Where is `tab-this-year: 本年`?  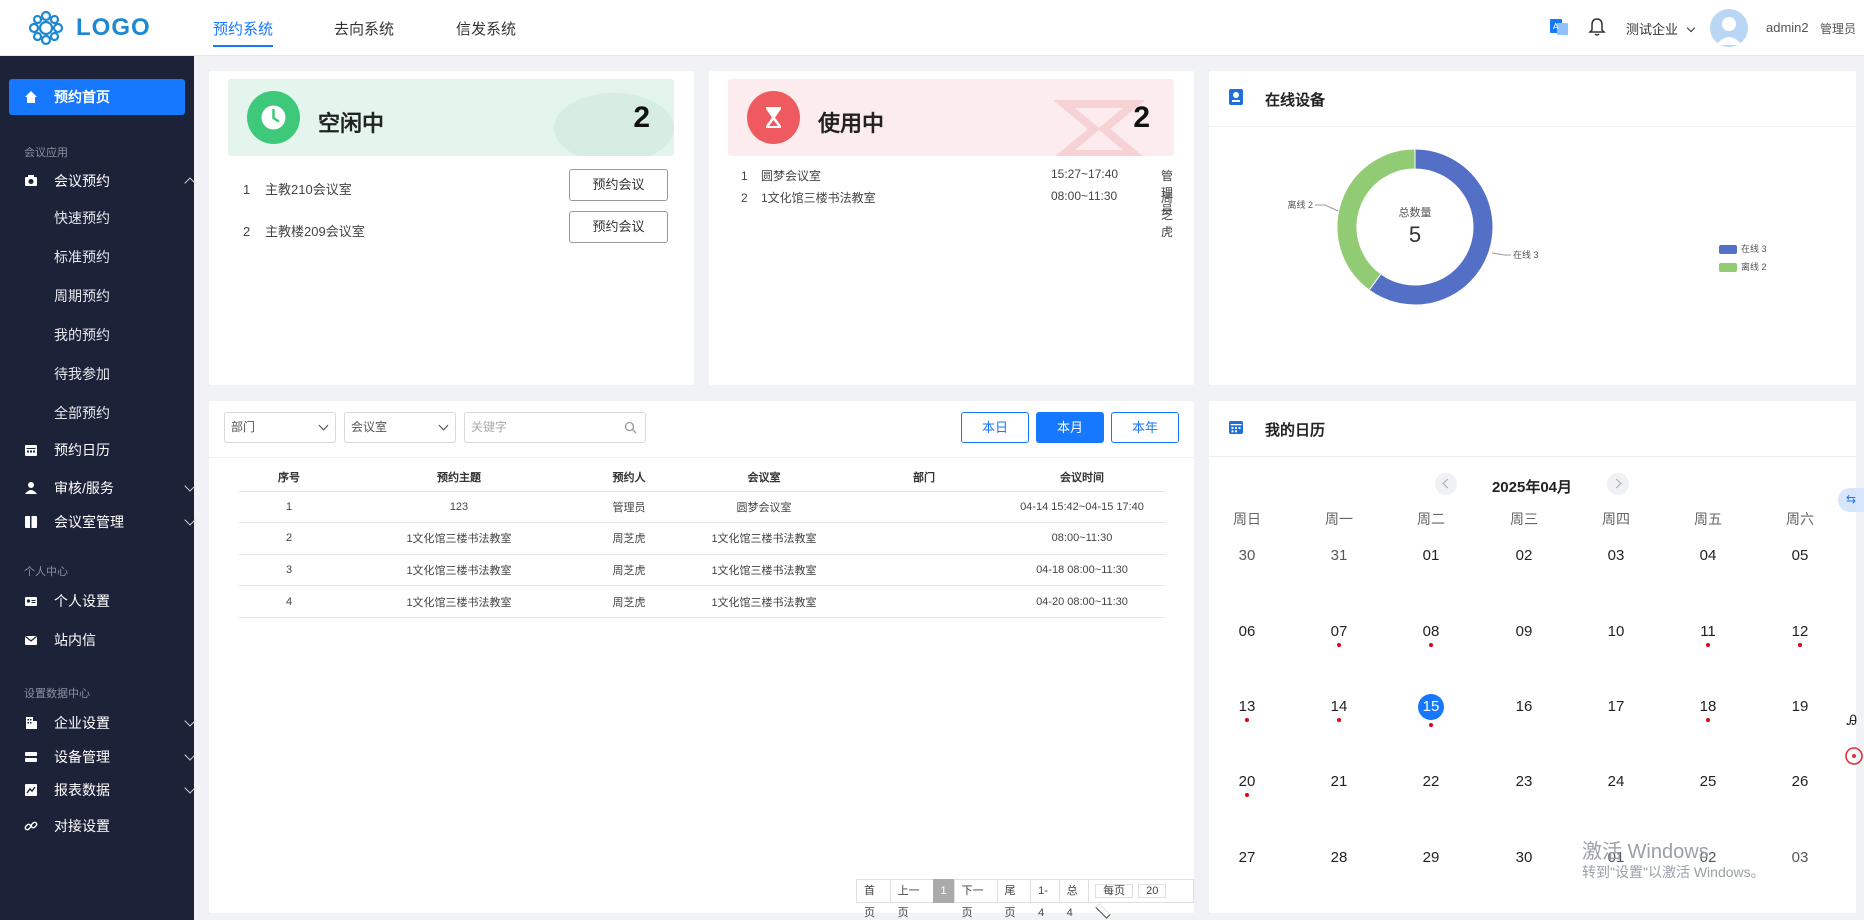
tab-this-year: 本年 is located at coordinates (1145, 427).